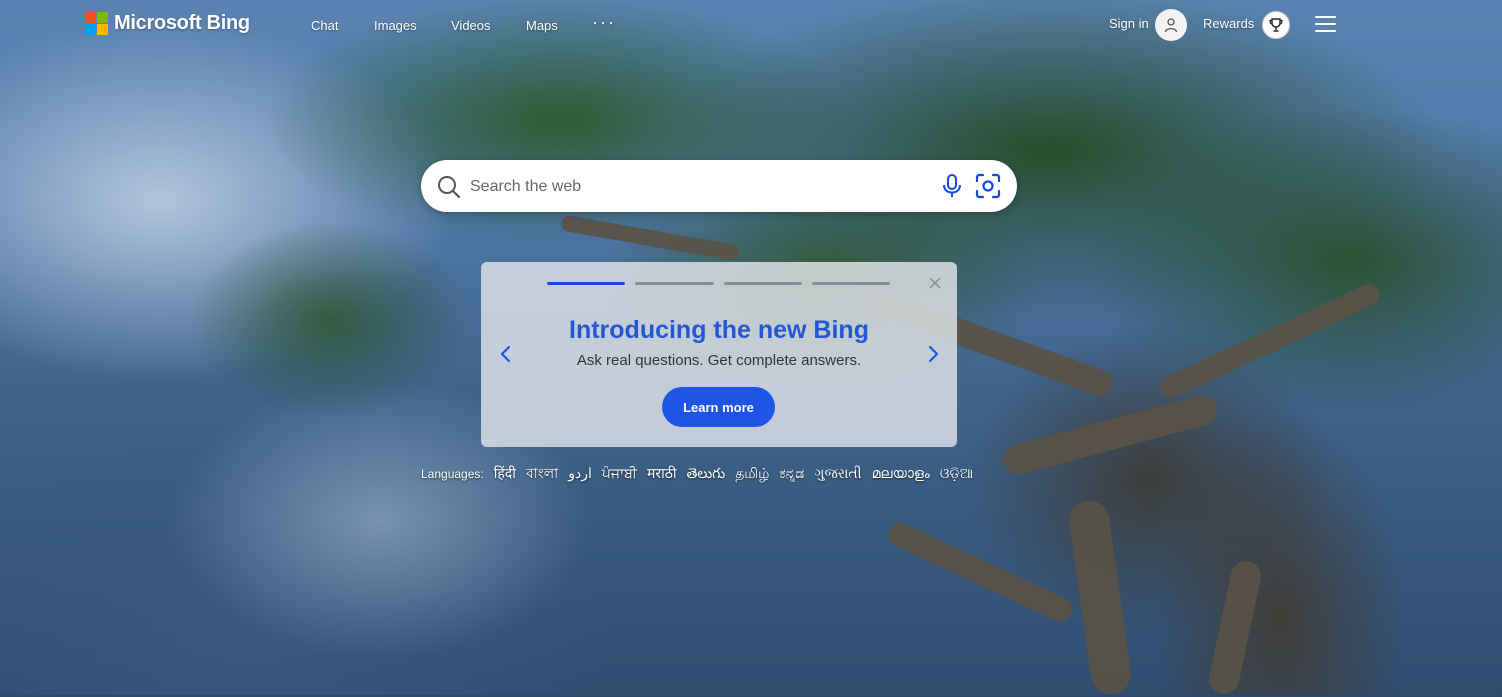  I want to click on rewards-link: Rewards, so click(1228, 23).